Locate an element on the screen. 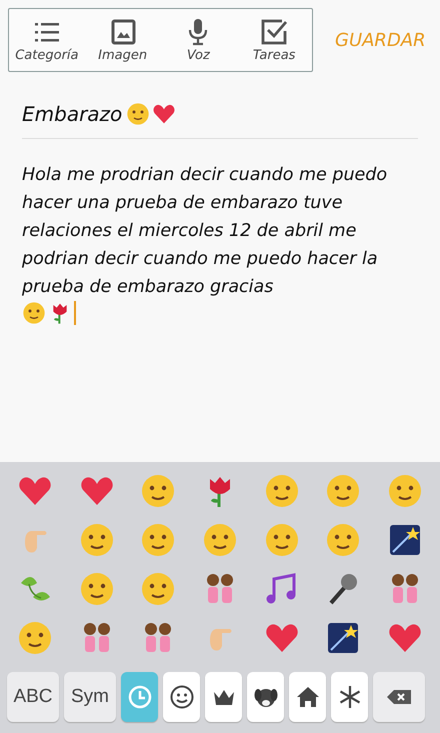 The image size is (440, 733). toolbar-button: Voz is located at coordinates (198, 40).